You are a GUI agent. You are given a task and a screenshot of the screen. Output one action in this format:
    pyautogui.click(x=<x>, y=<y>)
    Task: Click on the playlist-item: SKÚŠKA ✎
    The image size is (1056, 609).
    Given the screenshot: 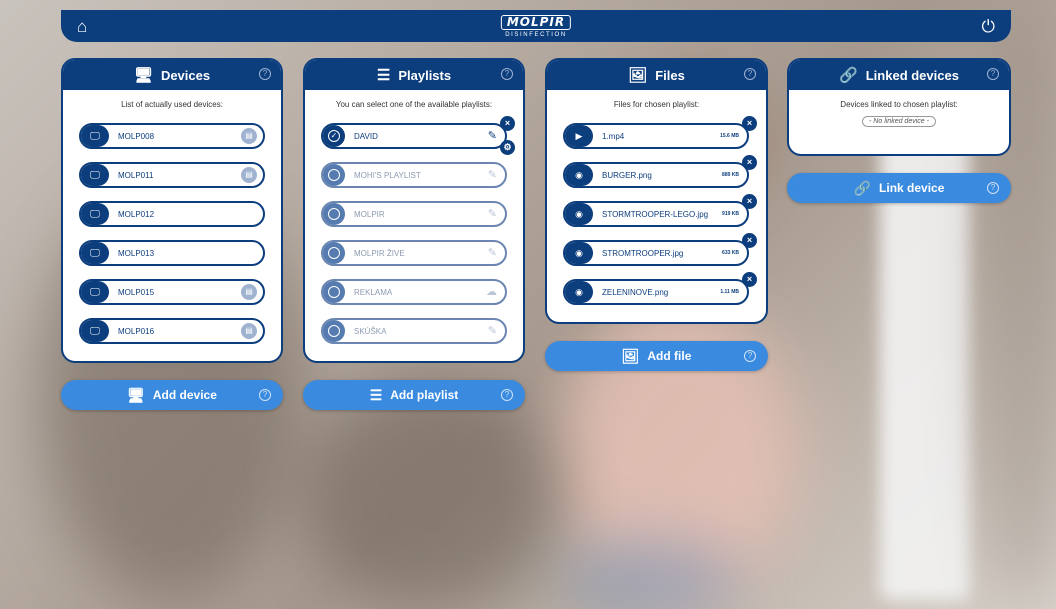 What is the action you would take?
    pyautogui.click(x=414, y=331)
    